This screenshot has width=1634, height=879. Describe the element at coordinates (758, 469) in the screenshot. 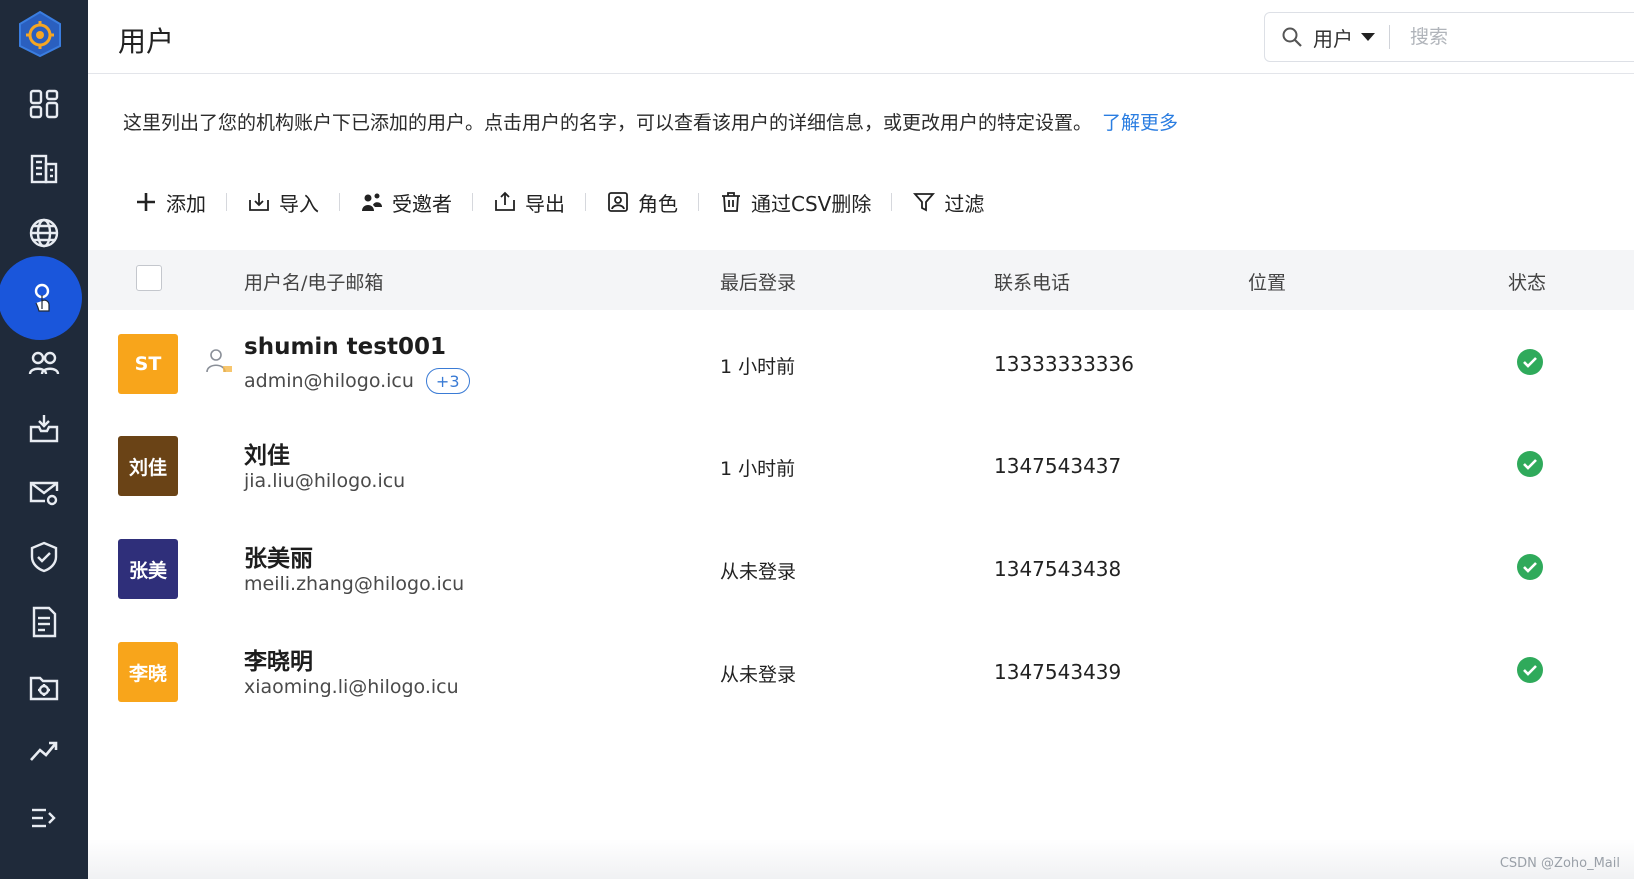

I see `last-login: 1 小时前` at that location.